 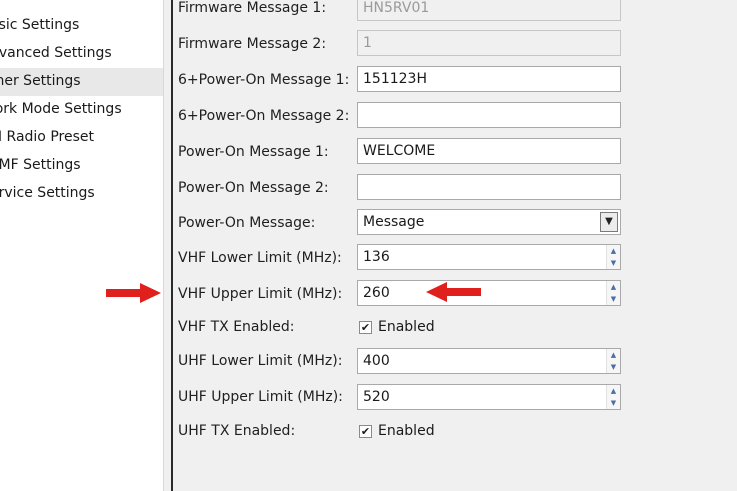 I want to click on vhf-tx-enabled-checkbox: ✔, so click(x=365, y=327).